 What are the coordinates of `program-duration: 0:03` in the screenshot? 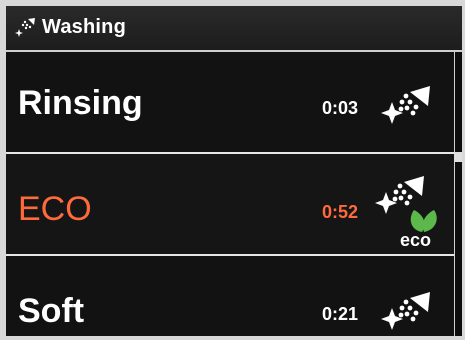 It's located at (340, 108).